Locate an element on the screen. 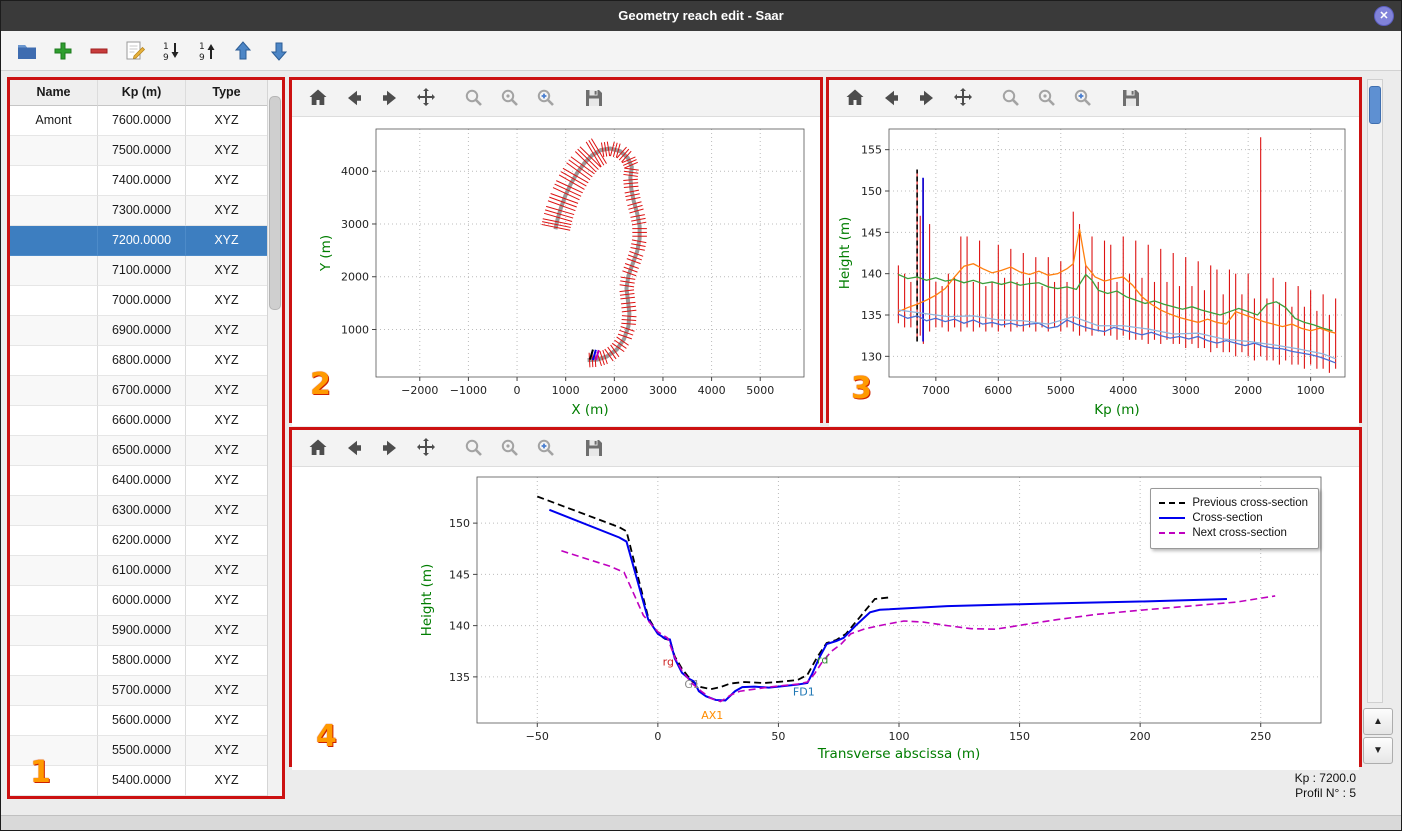 The width and height of the screenshot is (1402, 831). table-row: 7200.0000 XYZ is located at coordinates (146, 241).